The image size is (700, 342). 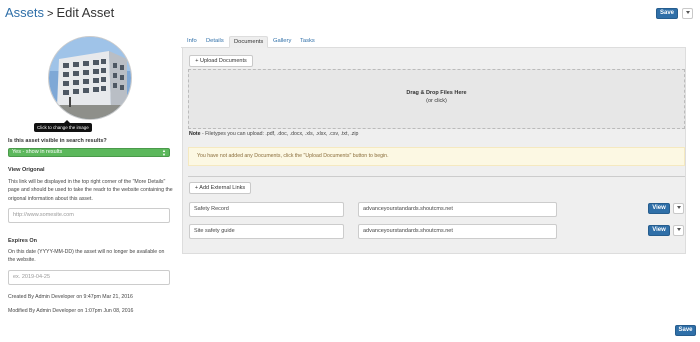 I want to click on dropzone-subtitle: (or click), so click(x=436, y=101).